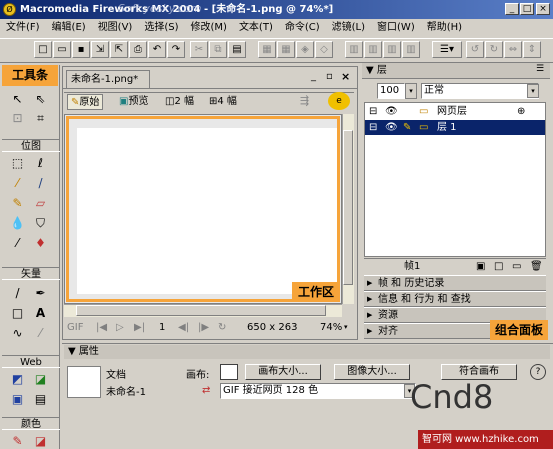  I want to click on maximize-button: □, so click(527, 9).